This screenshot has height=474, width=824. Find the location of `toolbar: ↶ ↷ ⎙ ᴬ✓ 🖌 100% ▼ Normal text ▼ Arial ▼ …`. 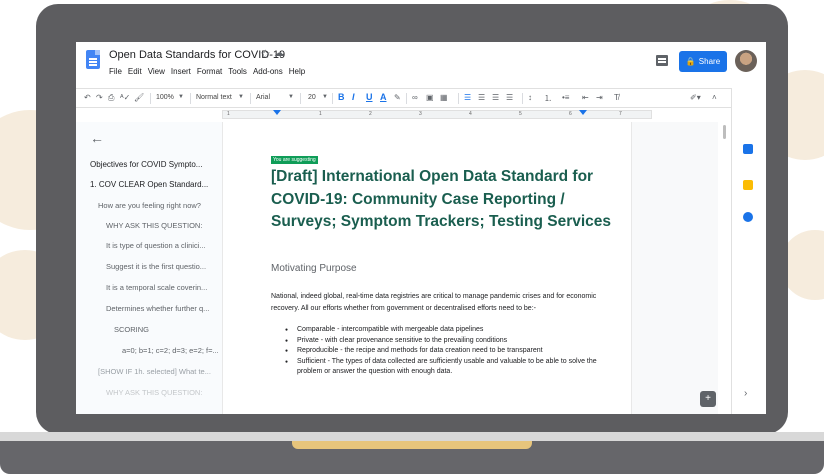

toolbar: ↶ ↷ ⎙ ᴬ✓ 🖌 100% ▼ Normal text ▼ Arial ▼ … is located at coordinates (421, 98).